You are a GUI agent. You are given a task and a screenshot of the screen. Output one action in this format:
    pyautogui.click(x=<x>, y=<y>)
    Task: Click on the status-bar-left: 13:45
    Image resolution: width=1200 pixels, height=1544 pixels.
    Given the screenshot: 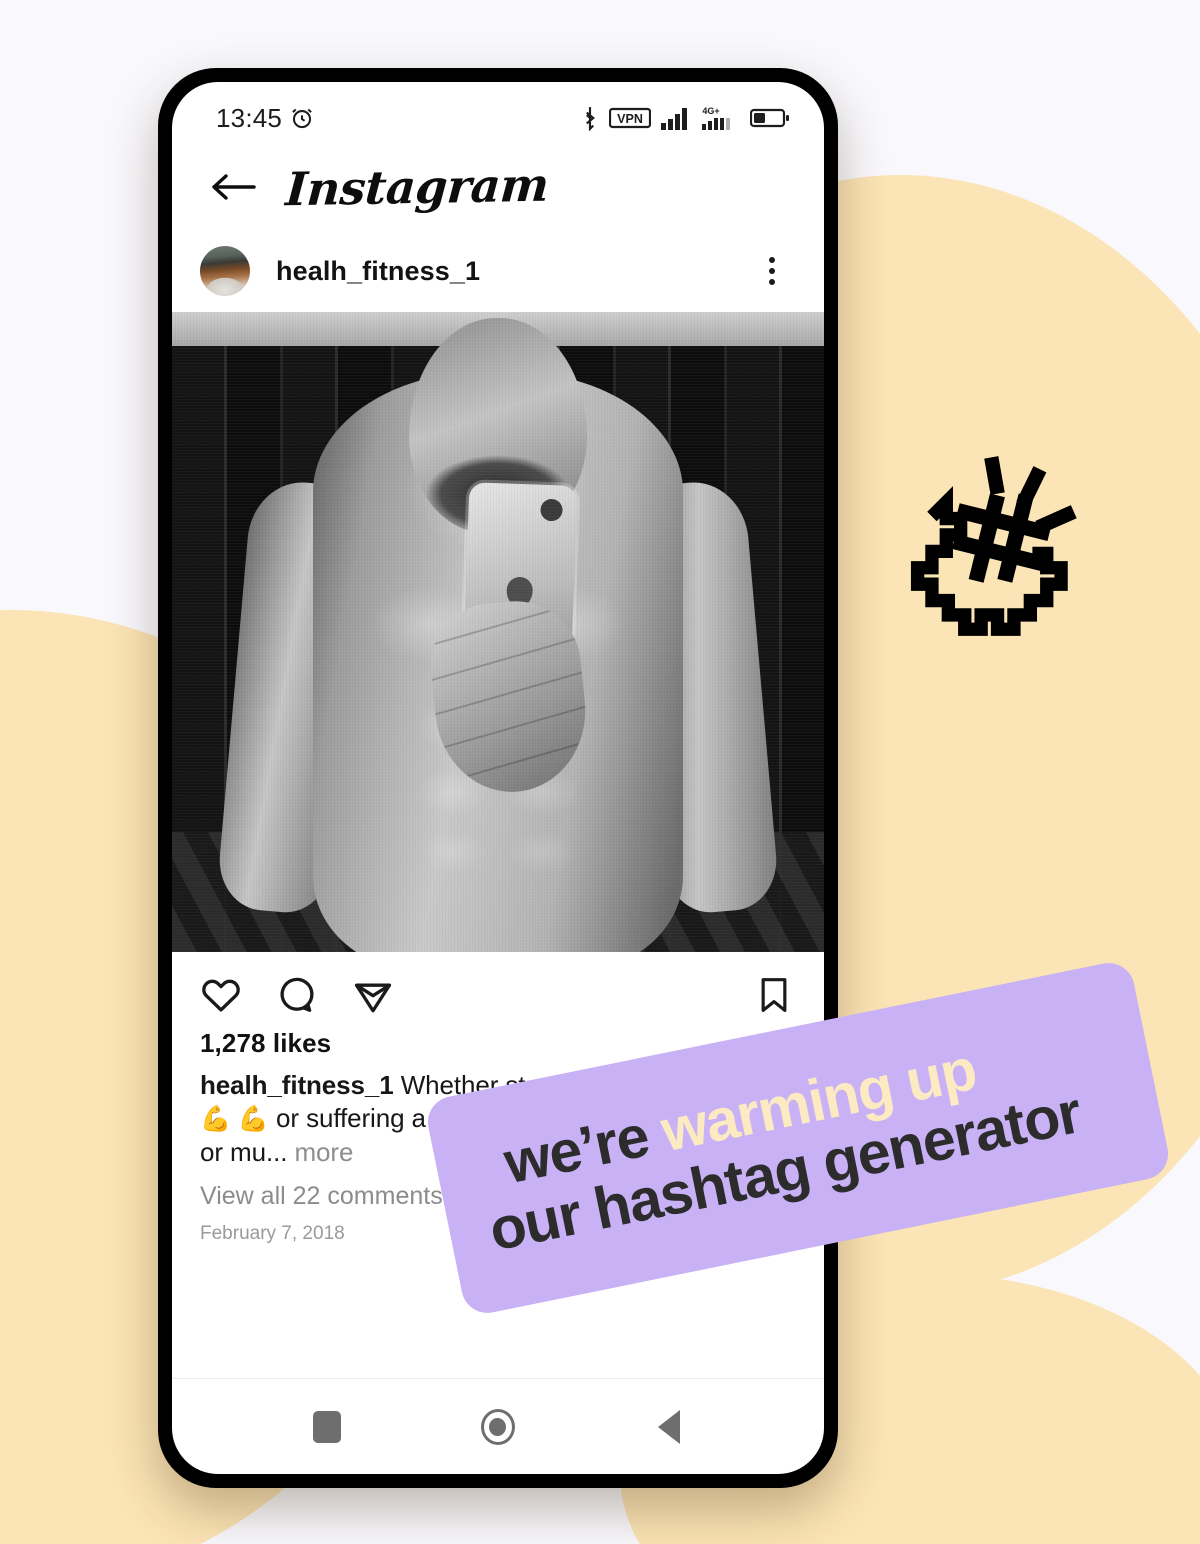 What is the action you would take?
    pyautogui.click(x=265, y=118)
    